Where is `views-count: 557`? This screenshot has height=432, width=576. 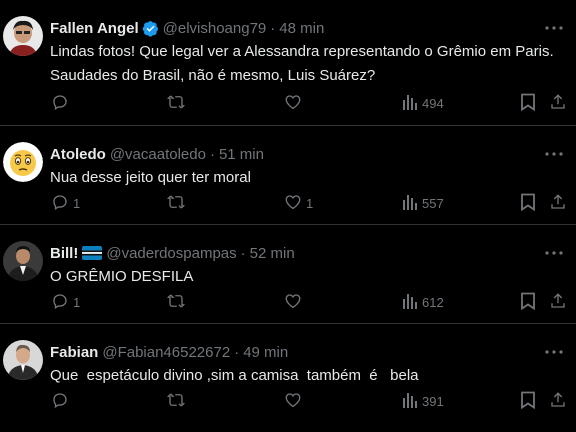
views-count: 557 is located at coordinates (433, 203).